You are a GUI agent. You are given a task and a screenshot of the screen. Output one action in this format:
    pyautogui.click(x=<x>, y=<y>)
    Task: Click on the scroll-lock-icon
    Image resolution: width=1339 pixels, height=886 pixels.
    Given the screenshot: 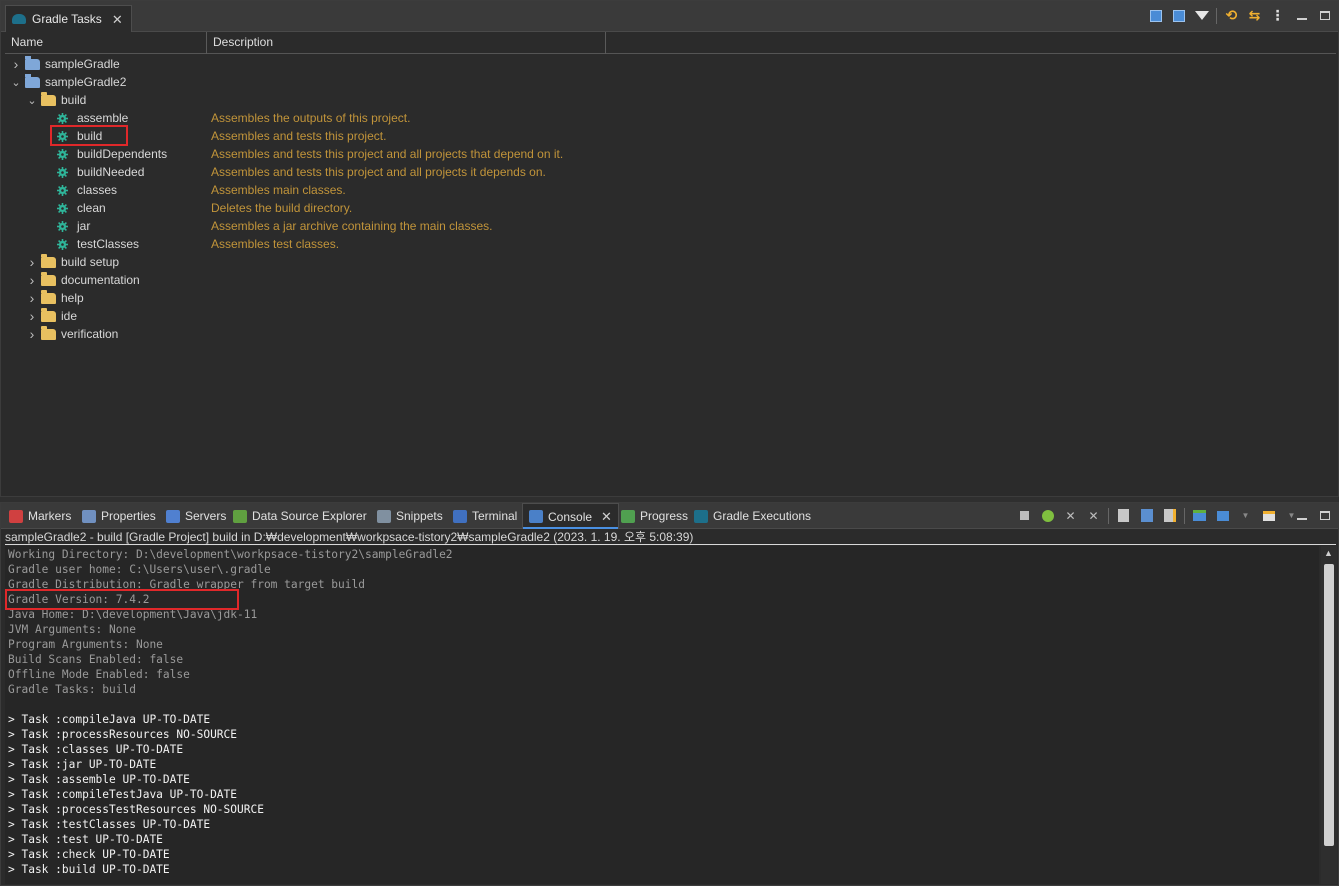 What is the action you would take?
    pyautogui.click(x=1123, y=515)
    